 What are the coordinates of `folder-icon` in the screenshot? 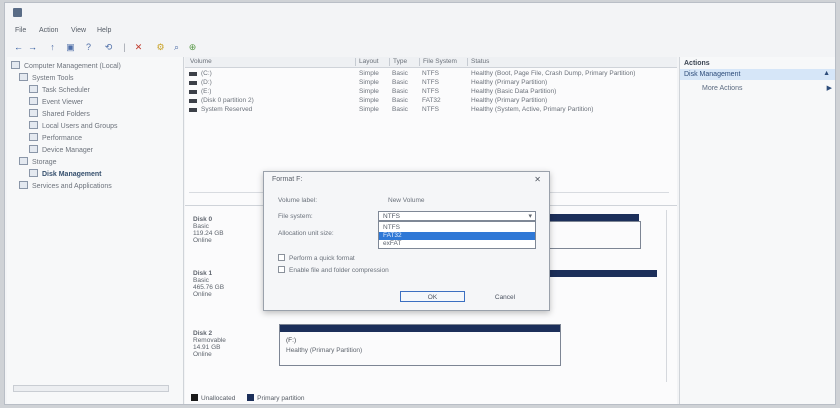 It's located at (33, 113).